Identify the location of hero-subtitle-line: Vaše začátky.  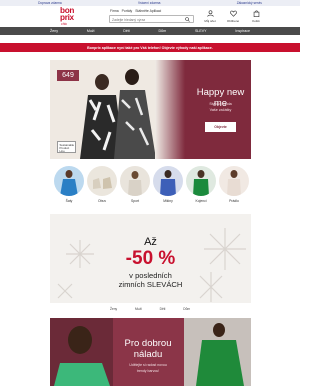
(220, 110).